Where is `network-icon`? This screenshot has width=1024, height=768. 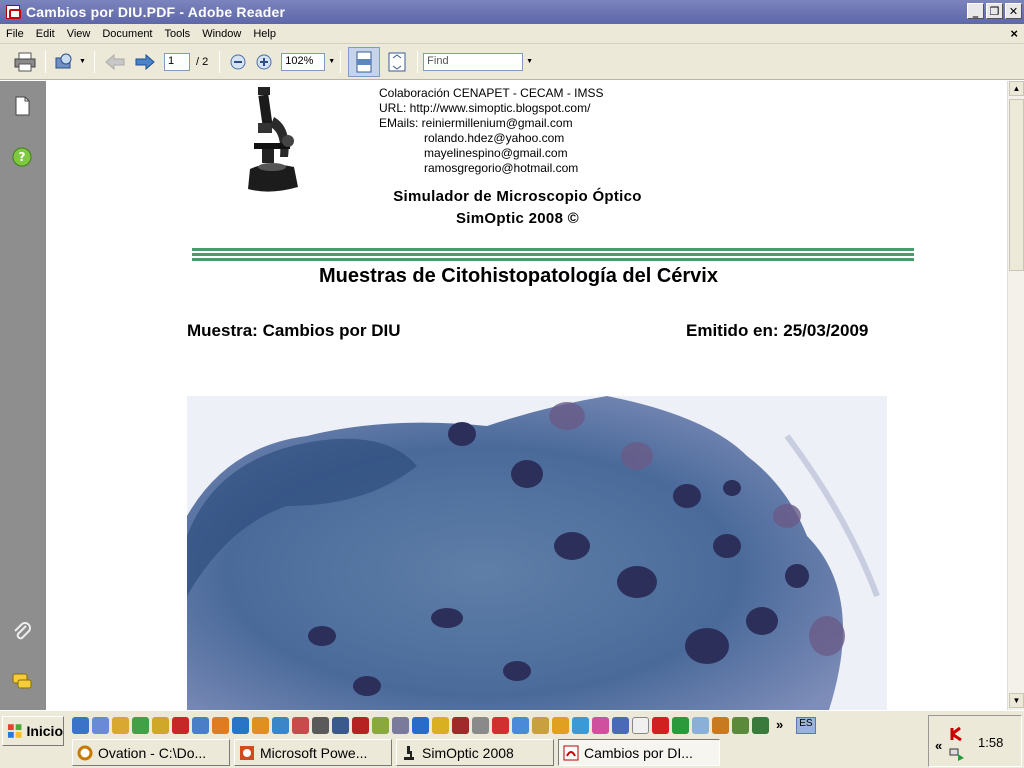 network-icon is located at coordinates (957, 754).